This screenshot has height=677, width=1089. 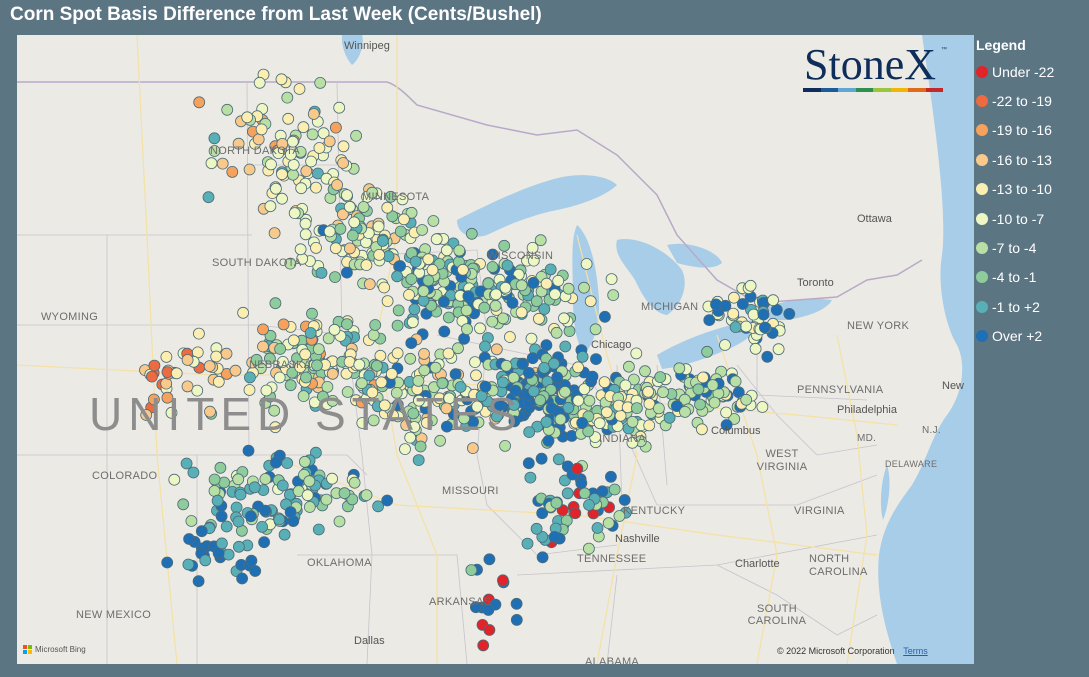 I want to click on legend-item: -19 to -16, so click(x=1031, y=130).